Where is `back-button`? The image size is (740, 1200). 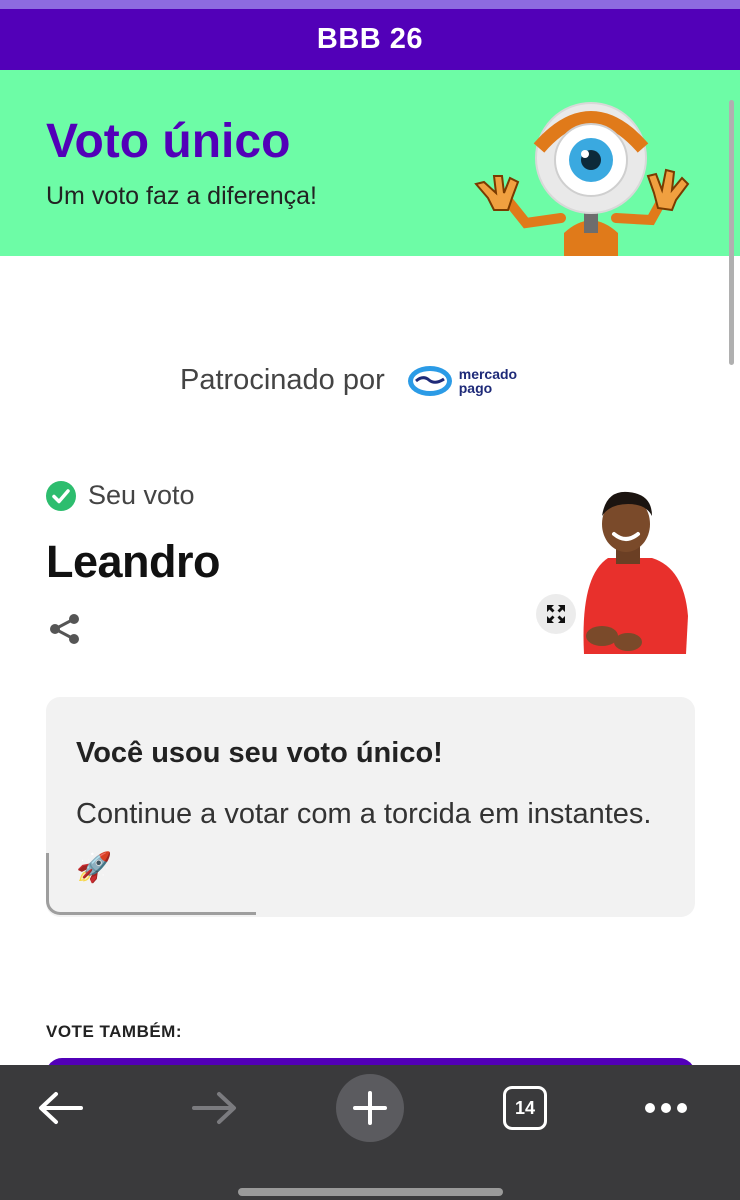
back-button is located at coordinates (60, 1108).